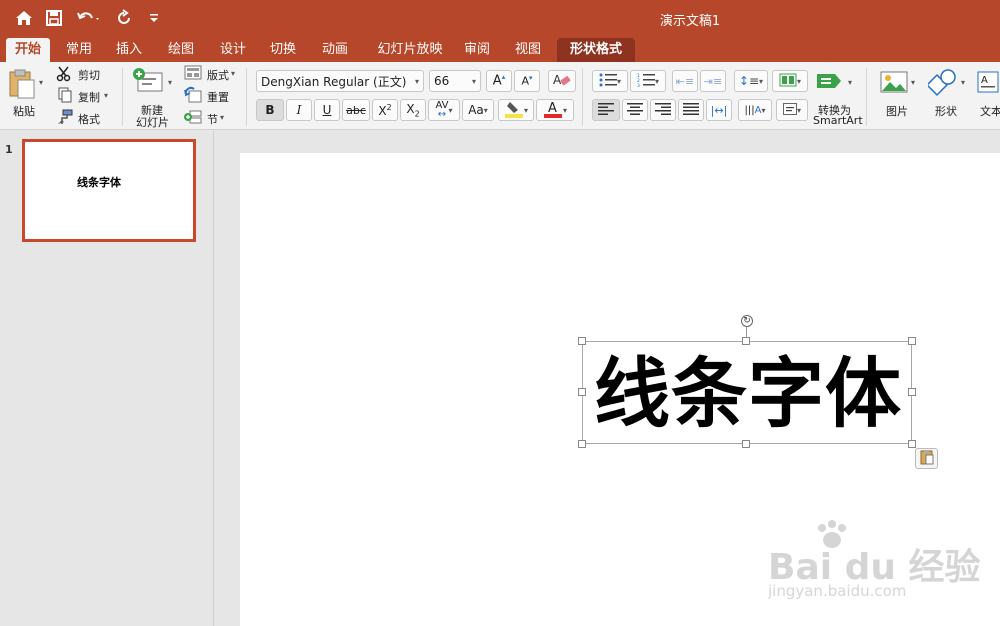  I want to click on increase-indent-icon: ⇥≡, so click(713, 81).